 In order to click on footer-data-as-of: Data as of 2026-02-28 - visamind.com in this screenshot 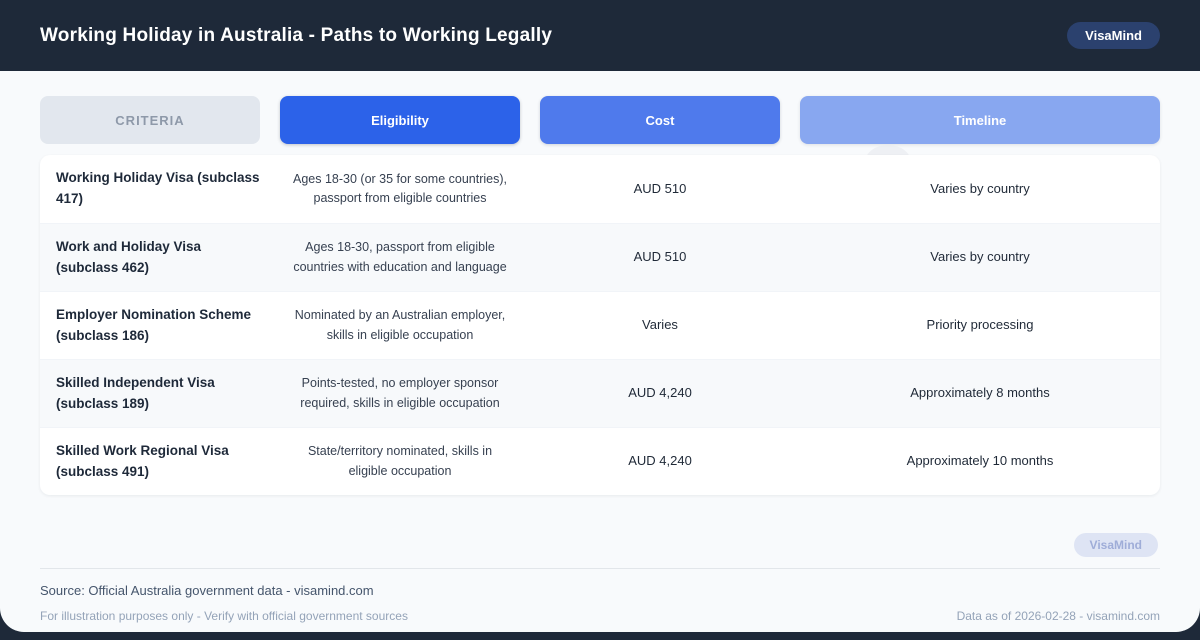, I will do `click(1058, 616)`.